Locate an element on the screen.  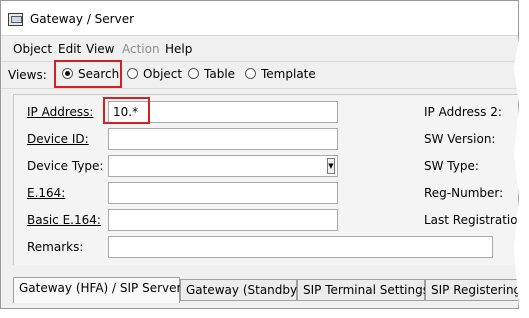
window-title: Gateway / Server is located at coordinates (82, 19).